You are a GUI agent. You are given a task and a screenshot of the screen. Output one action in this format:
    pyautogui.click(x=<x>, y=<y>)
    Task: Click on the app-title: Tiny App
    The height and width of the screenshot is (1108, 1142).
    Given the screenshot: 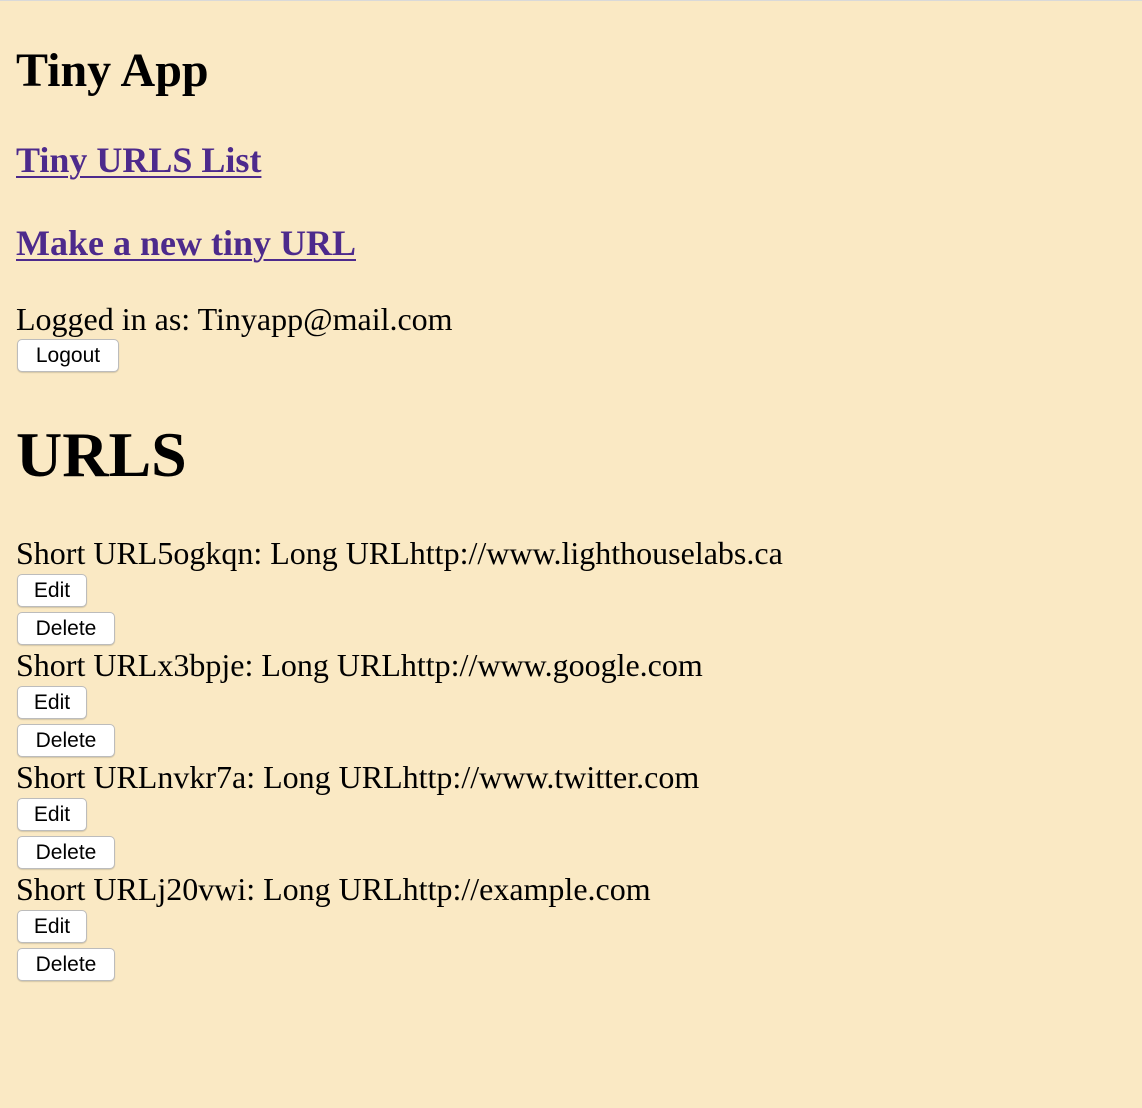 What is the action you would take?
    pyautogui.click(x=112, y=70)
    